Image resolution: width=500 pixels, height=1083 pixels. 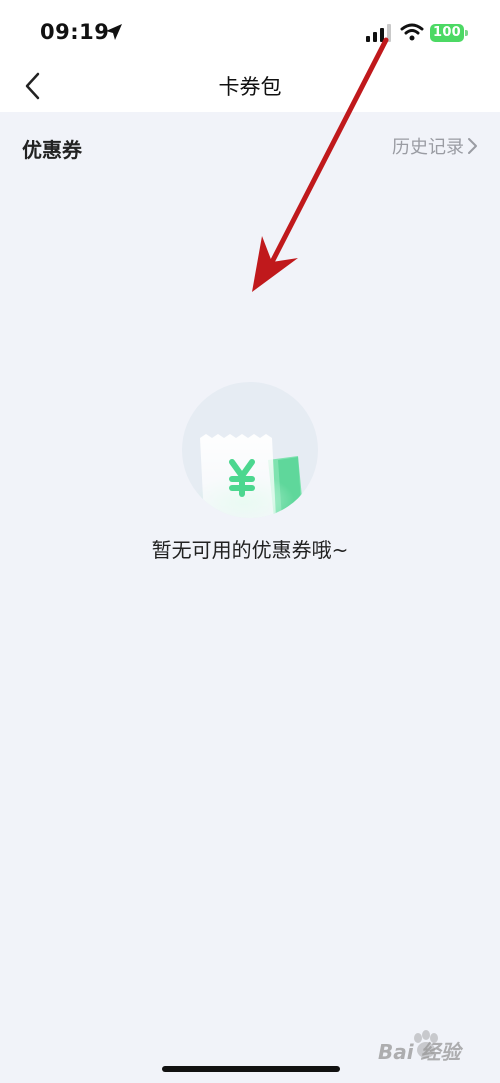 What do you see at coordinates (75, 32) in the screenshot?
I see `status-time: 09:19` at bounding box center [75, 32].